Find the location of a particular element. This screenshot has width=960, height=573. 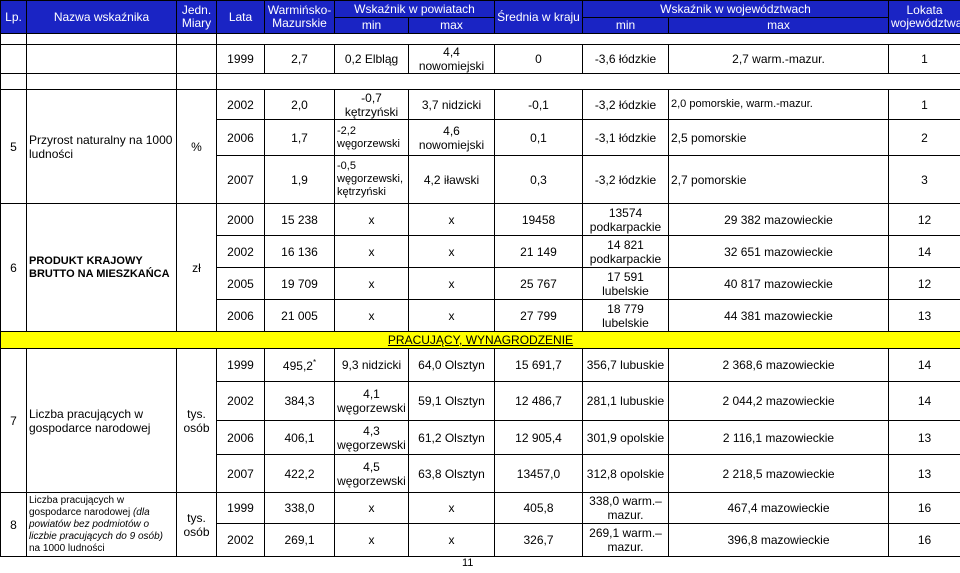

header-woj-min: min is located at coordinates (625, 25).